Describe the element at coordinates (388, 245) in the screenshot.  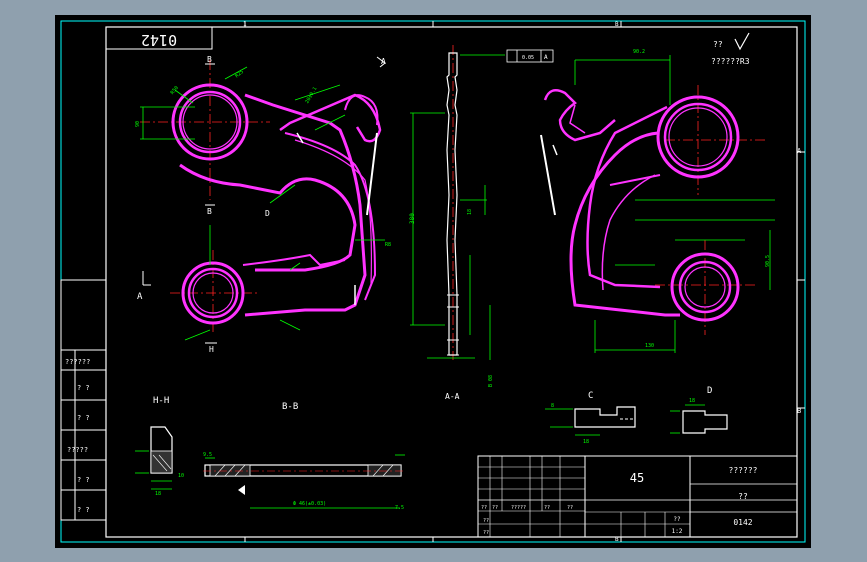
I see `dim-left-r8: R8` at that location.